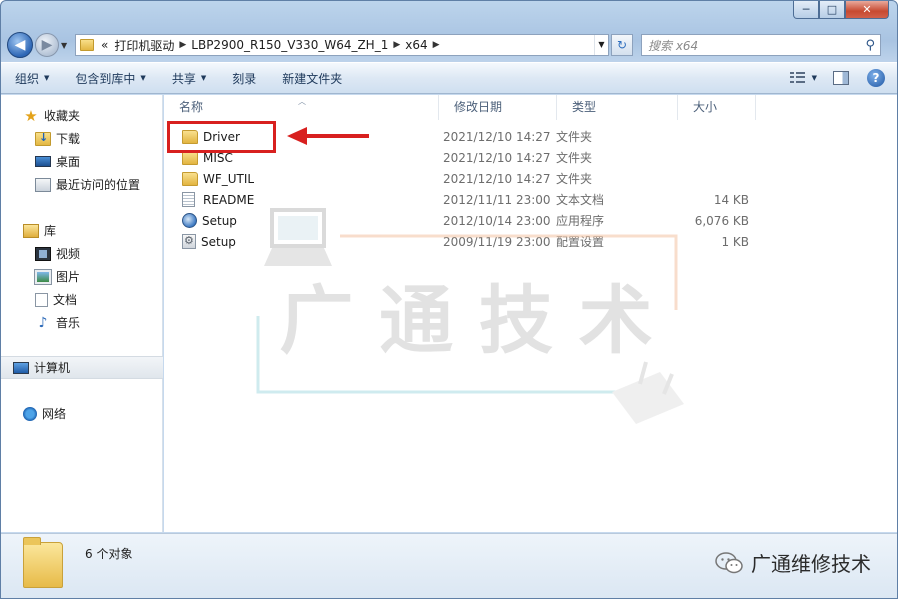  I want to click on breadcrumb-lbp2900: LBP2900_R150_V330_W64_ZH_1, so click(289, 45).